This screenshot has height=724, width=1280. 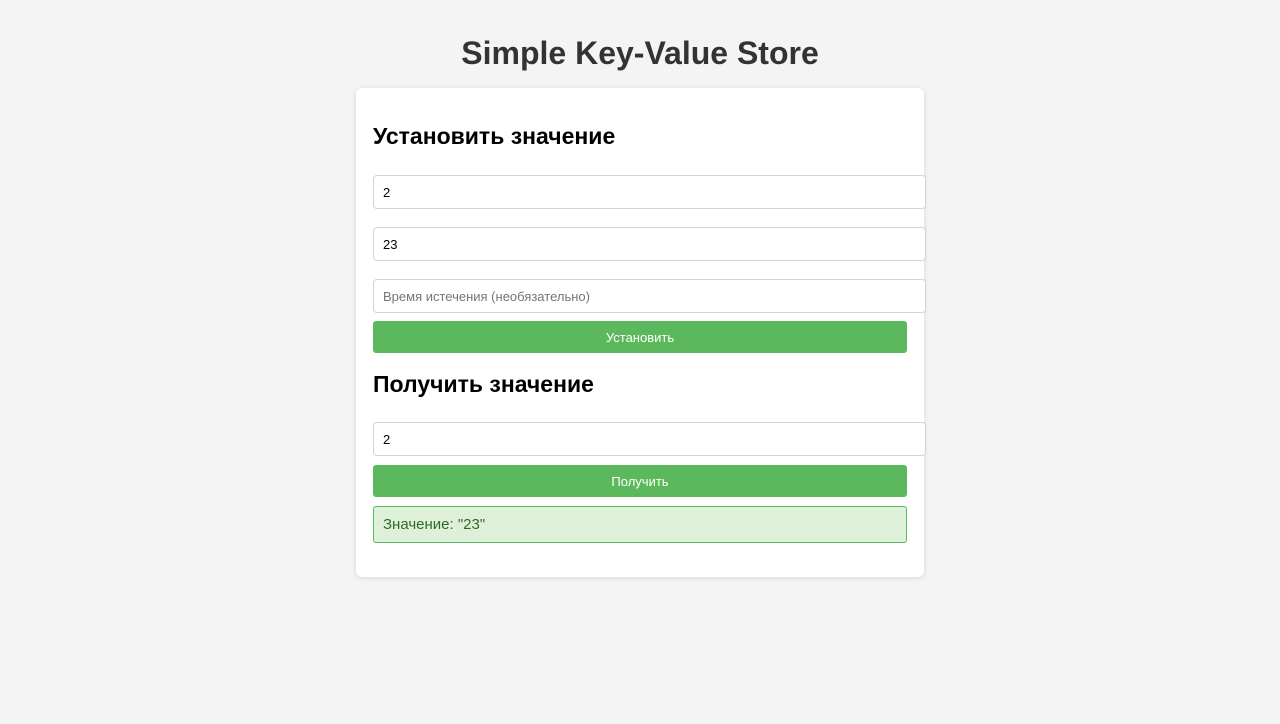 I want to click on set-value-input, so click(x=649, y=244).